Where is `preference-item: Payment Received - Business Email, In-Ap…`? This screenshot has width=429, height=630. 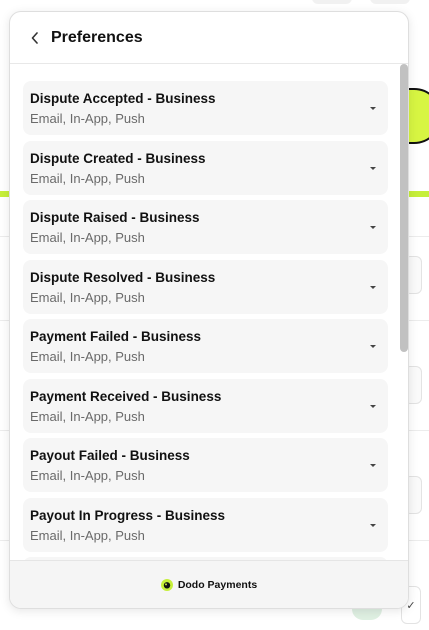
preference-item: Payment Received - Business Email, In-Ap… is located at coordinates (205, 406).